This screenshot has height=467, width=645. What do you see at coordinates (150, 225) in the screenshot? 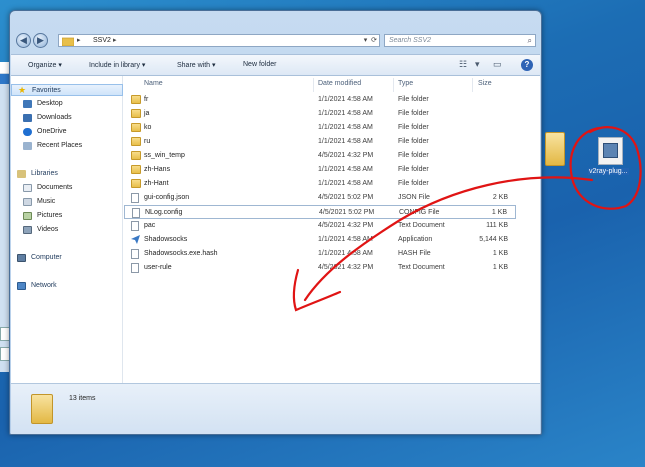
I see `file-name: pac` at bounding box center [150, 225].